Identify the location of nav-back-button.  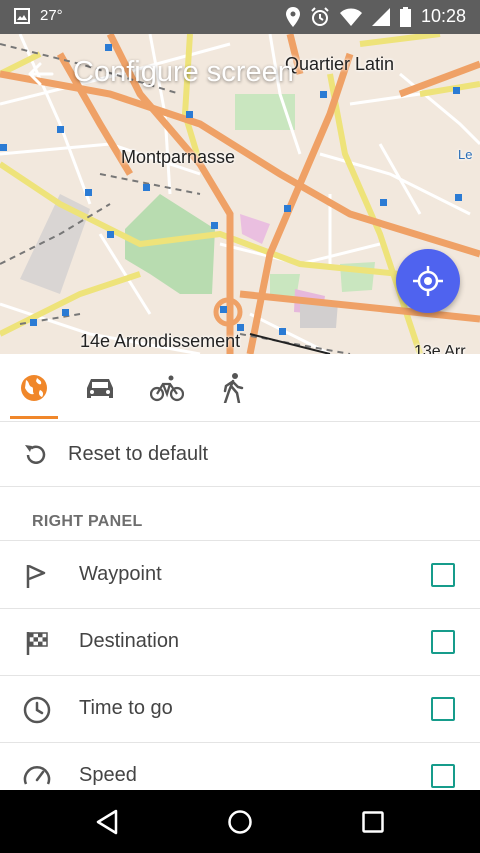
(107, 822).